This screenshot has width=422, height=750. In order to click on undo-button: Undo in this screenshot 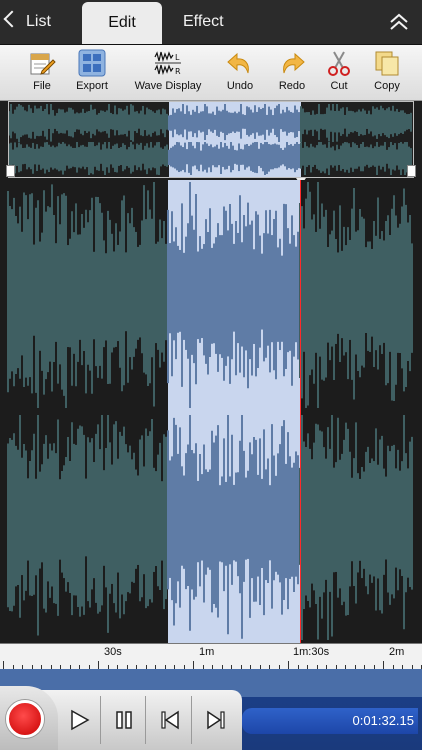, I will do `click(240, 74)`.